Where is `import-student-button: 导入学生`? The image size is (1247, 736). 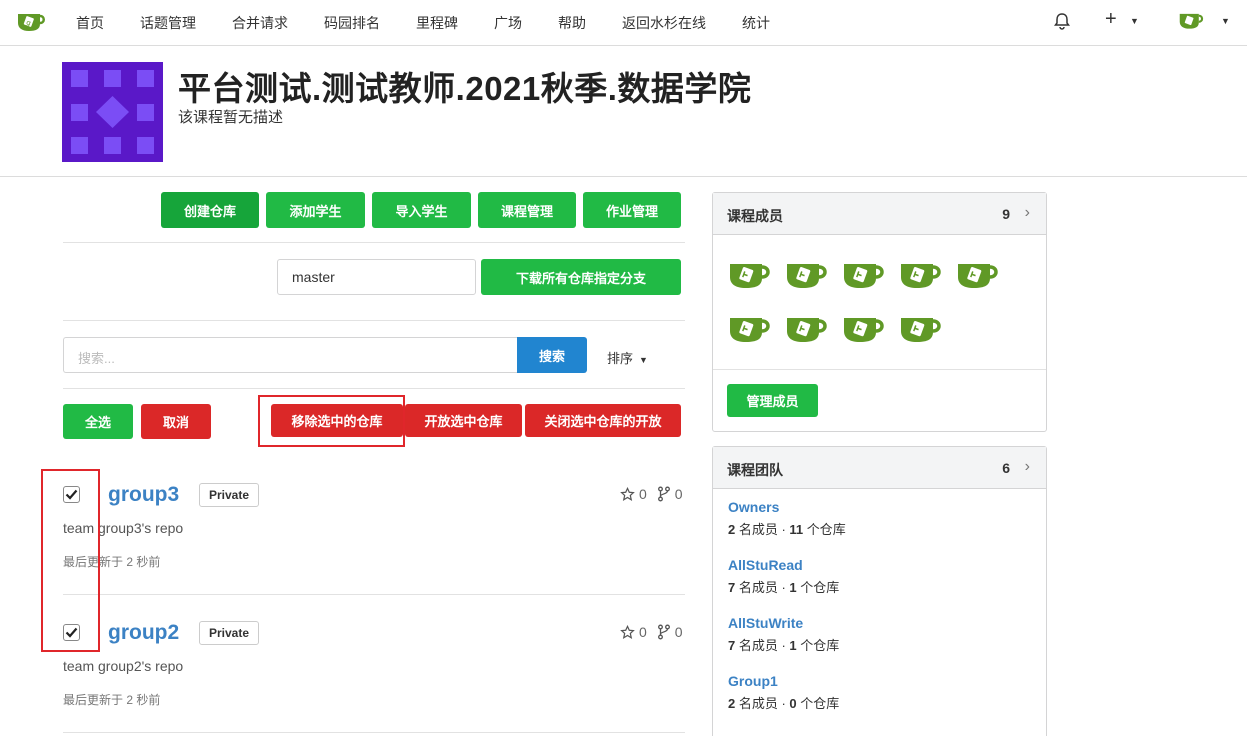 import-student-button: 导入学生 is located at coordinates (421, 210).